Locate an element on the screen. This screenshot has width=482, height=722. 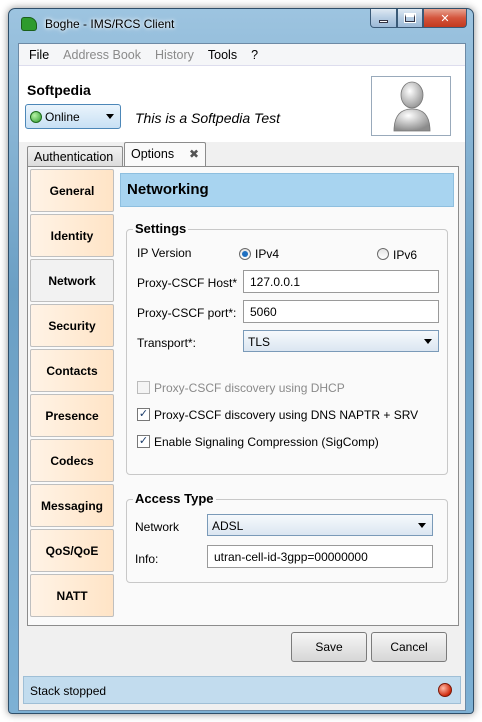
close-tab-icon: ✖ is located at coordinates (194, 154).